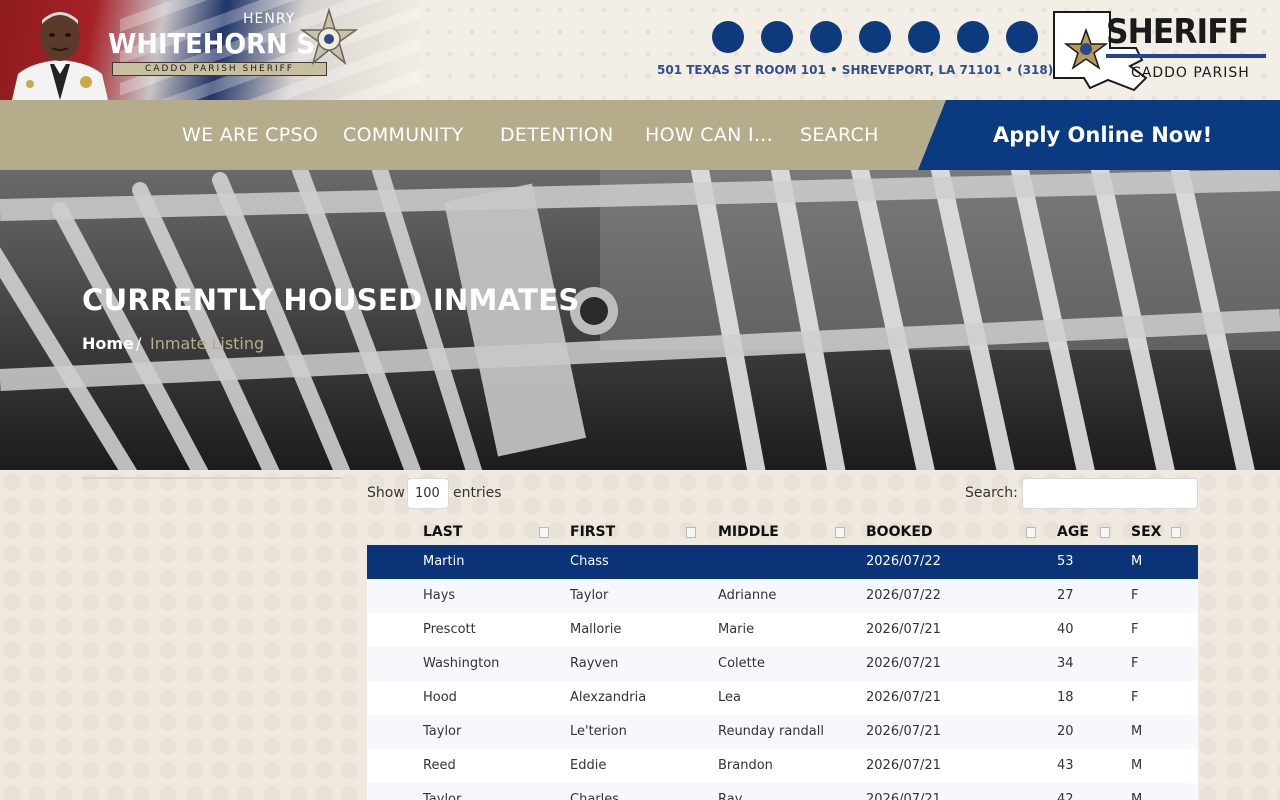 The image size is (1280, 800). I want to click on search-input, so click(1110, 493).